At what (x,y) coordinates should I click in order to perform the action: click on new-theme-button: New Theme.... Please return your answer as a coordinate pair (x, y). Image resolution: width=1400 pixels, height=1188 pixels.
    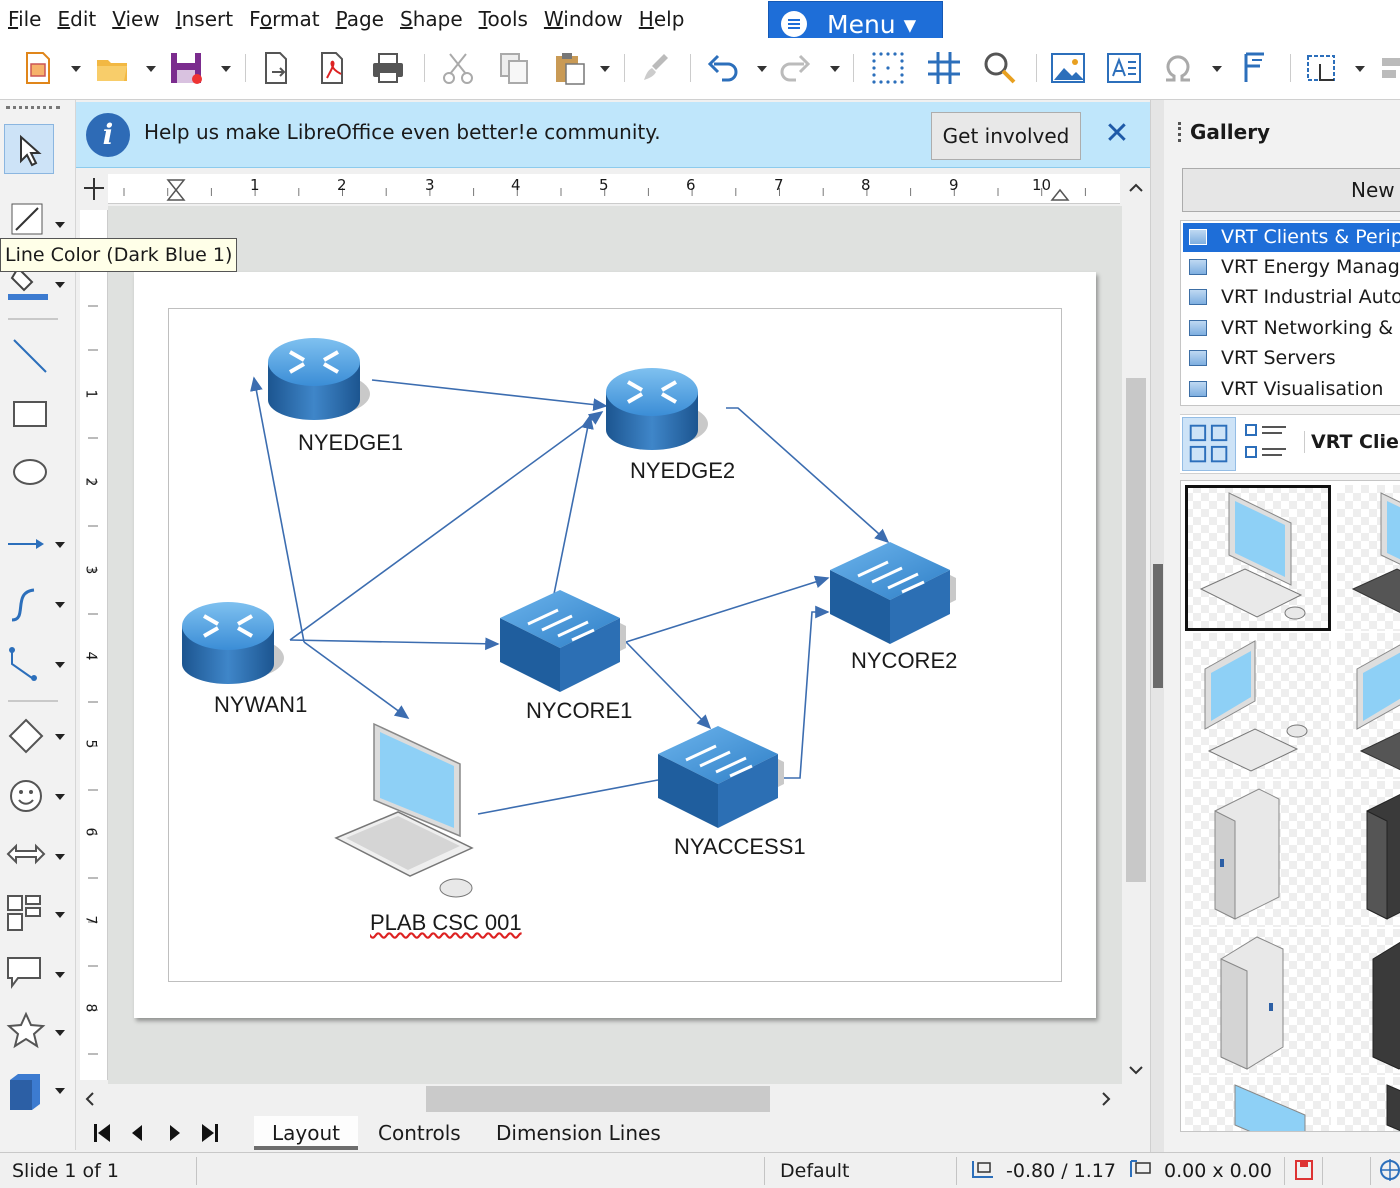
    Looking at the image, I should click on (1291, 190).